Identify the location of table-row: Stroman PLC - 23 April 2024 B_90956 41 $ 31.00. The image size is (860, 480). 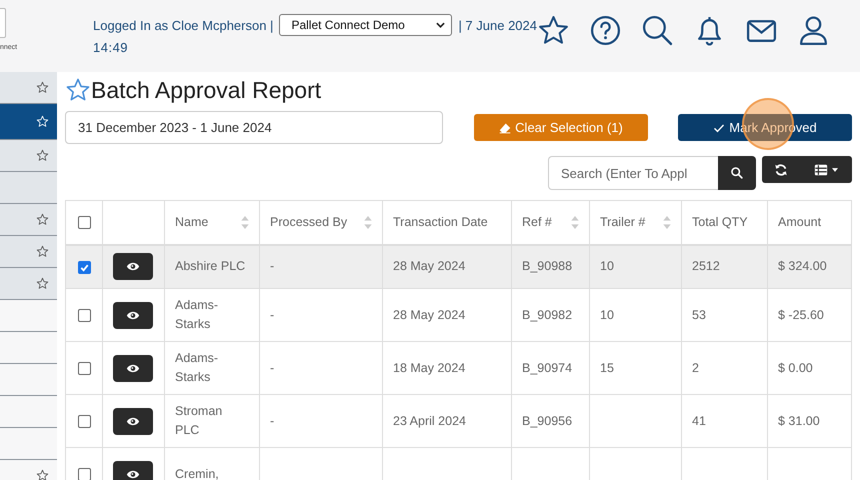
(459, 421).